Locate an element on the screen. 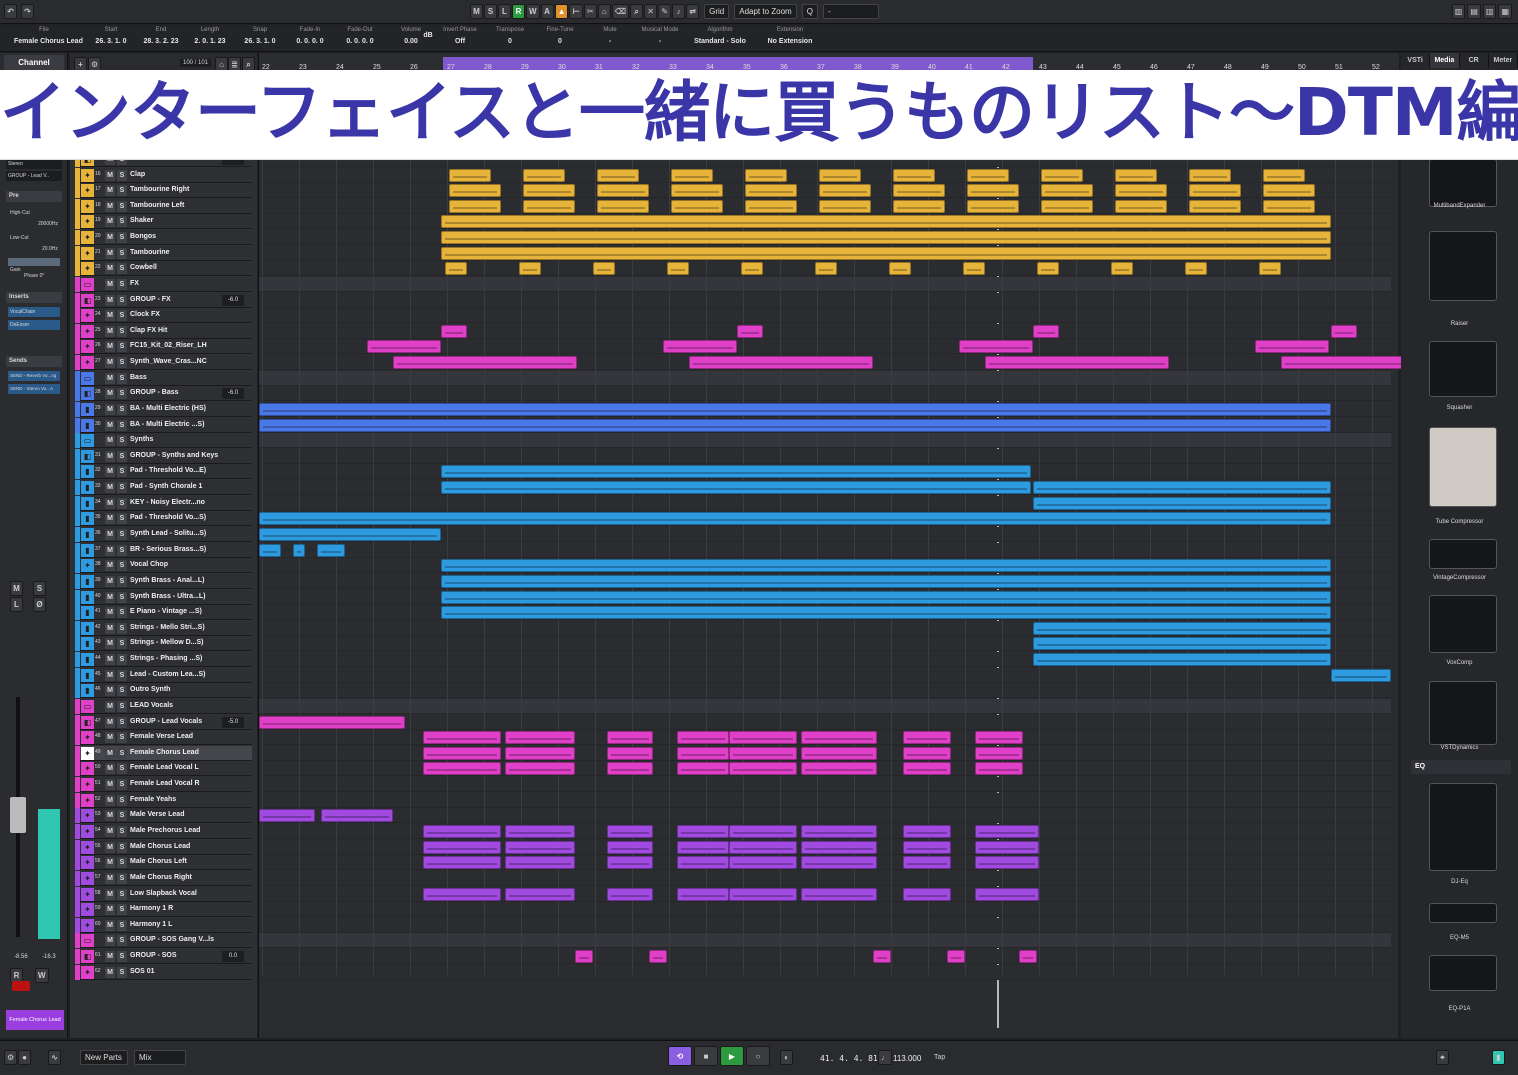 The image size is (1518, 1075). info-column-0: File Female Chorus Lead is located at coordinates (48, 36).